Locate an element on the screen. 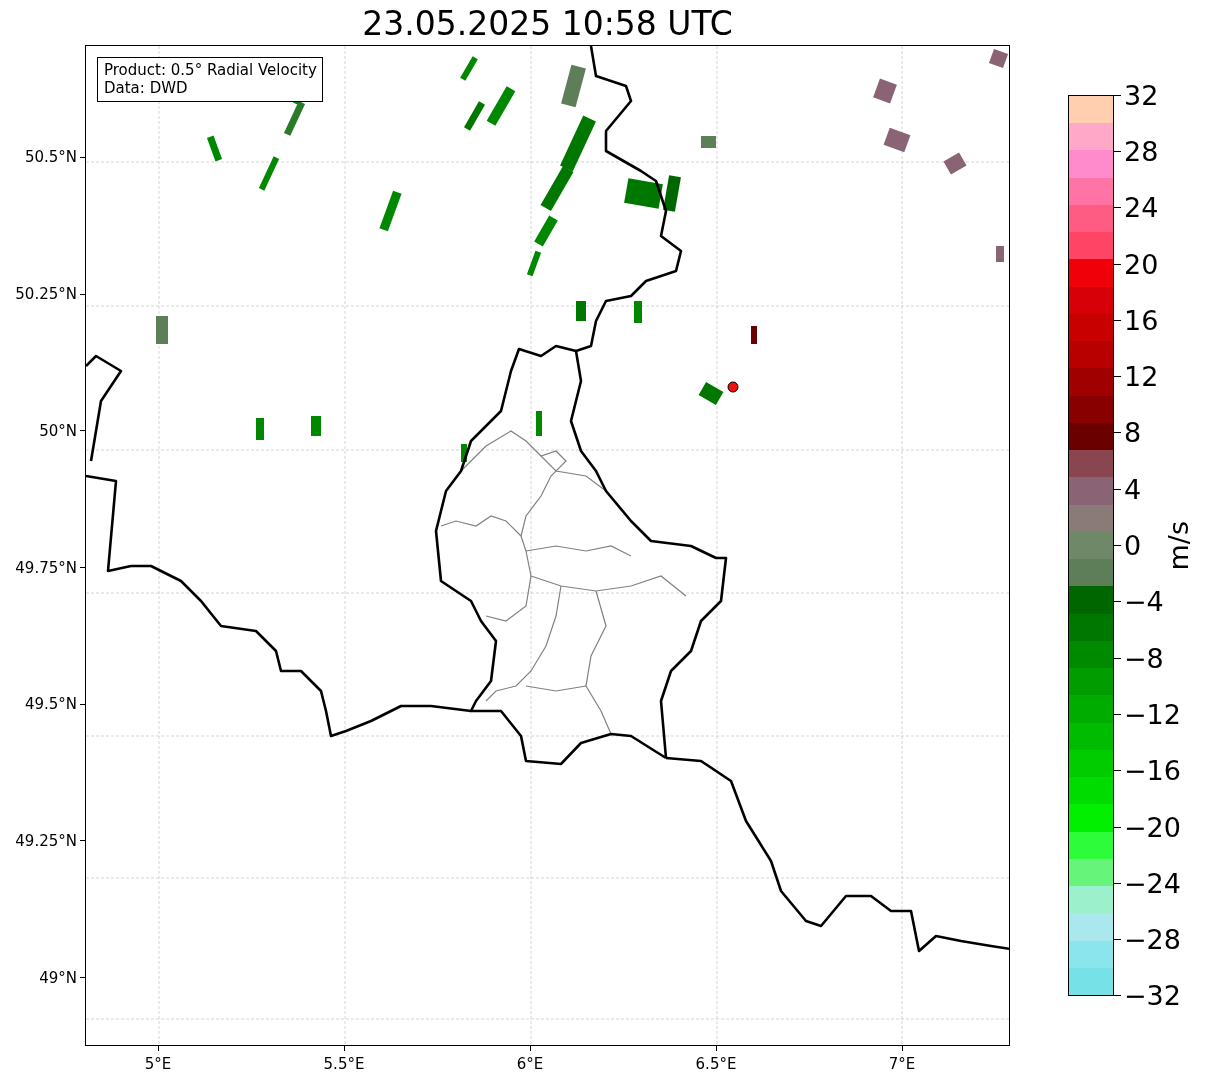  axis-tick-label: 5°E is located at coordinates (158, 1064).